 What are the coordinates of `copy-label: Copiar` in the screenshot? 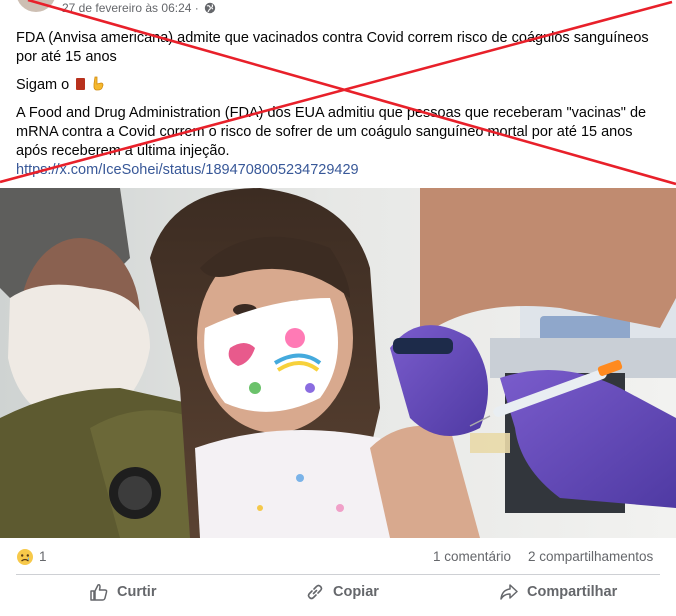 It's located at (356, 592).